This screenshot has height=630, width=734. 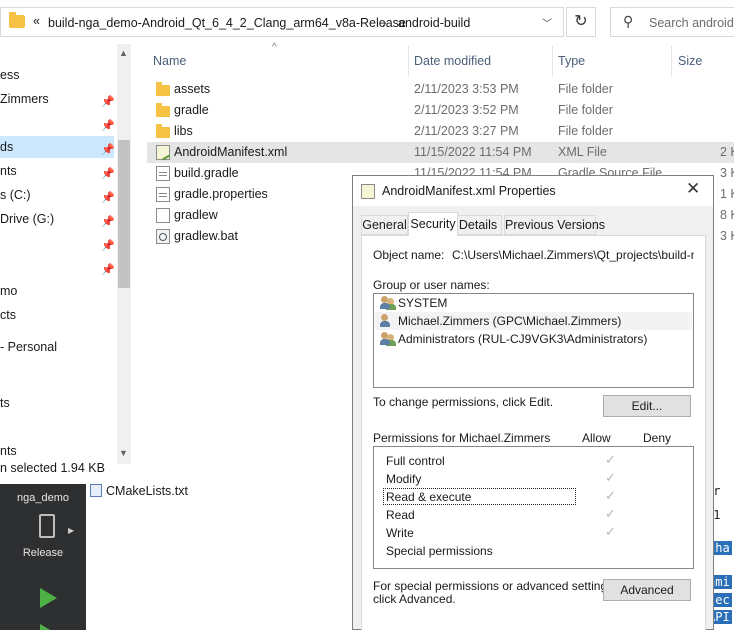 What do you see at coordinates (191, 110) in the screenshot?
I see `file-name: gradle` at bounding box center [191, 110].